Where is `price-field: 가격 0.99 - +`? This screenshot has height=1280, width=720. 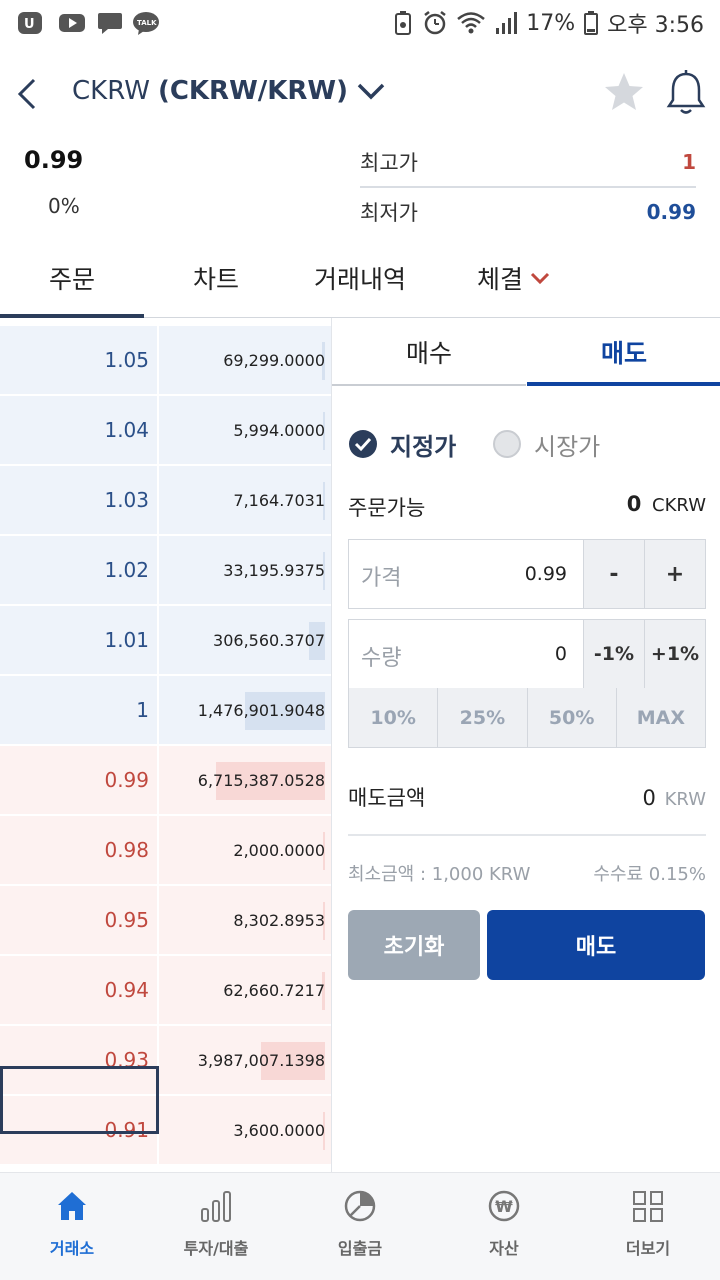 price-field: 가격 0.99 - + is located at coordinates (527, 574).